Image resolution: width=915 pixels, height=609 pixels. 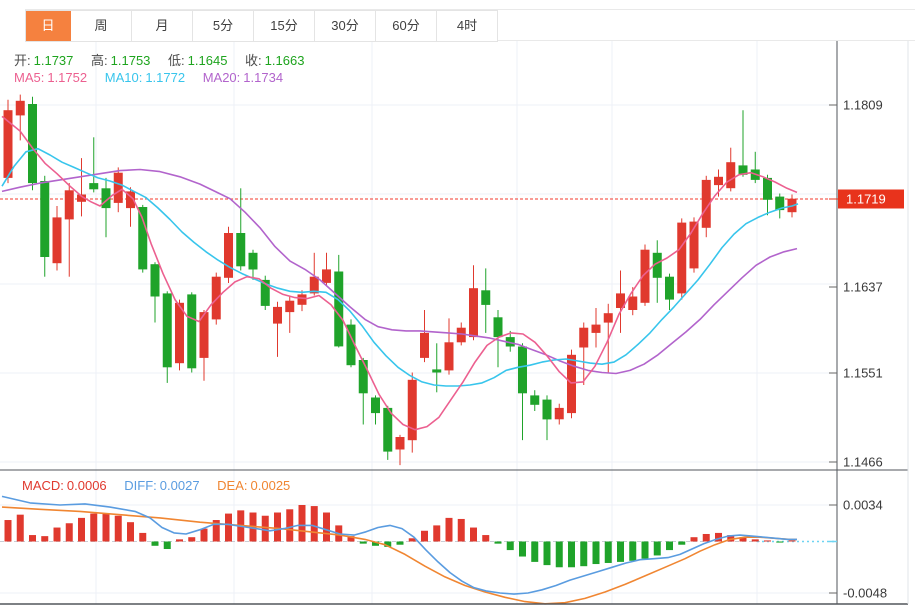 What do you see at coordinates (101, 26) in the screenshot?
I see `tab-weekly: 周` at bounding box center [101, 26].